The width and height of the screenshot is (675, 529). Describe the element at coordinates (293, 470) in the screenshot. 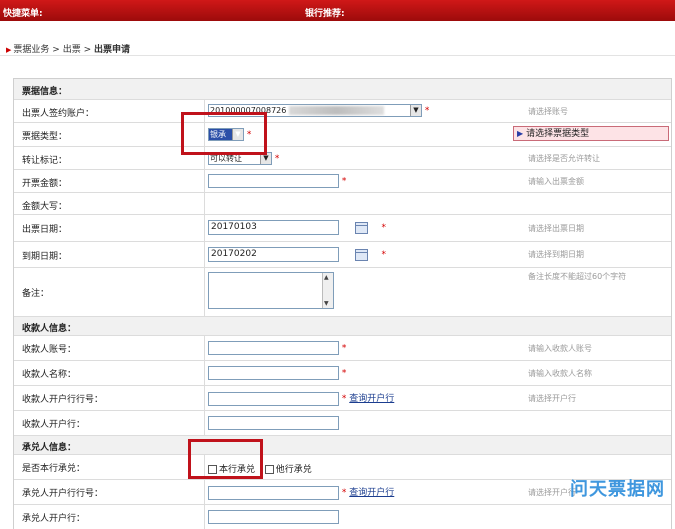

I see `other-accept-label: 他行承兑` at that location.